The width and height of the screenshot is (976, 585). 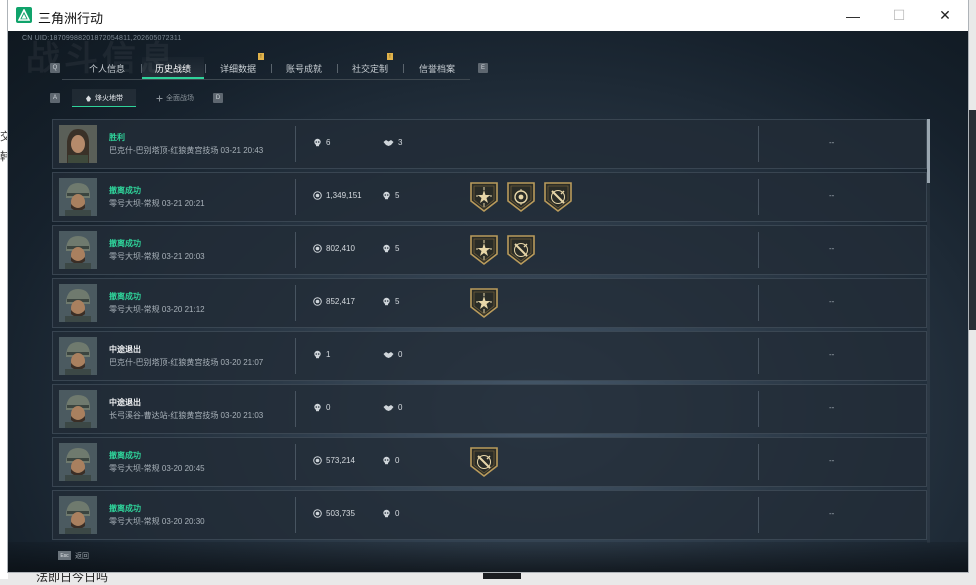 I want to click on tab-match-history: 历史战绩, so click(x=173, y=68).